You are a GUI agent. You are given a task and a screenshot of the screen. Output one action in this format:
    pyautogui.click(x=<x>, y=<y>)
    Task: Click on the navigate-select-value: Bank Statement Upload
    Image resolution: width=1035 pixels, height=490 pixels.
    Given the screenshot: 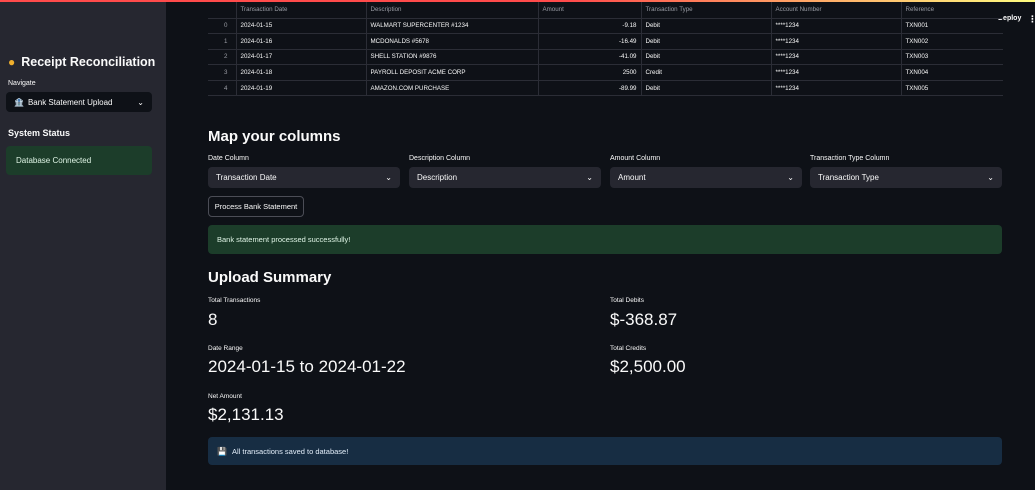 What is the action you would take?
    pyautogui.click(x=70, y=102)
    